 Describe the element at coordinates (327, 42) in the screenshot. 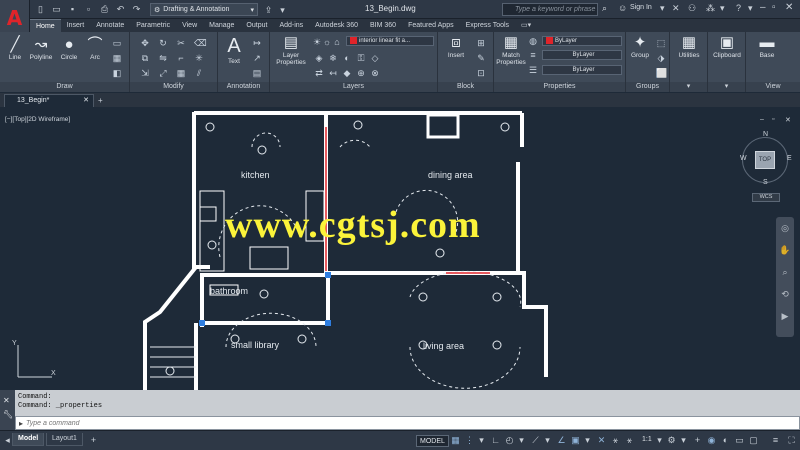

I see `sun-icon: ☼` at that location.